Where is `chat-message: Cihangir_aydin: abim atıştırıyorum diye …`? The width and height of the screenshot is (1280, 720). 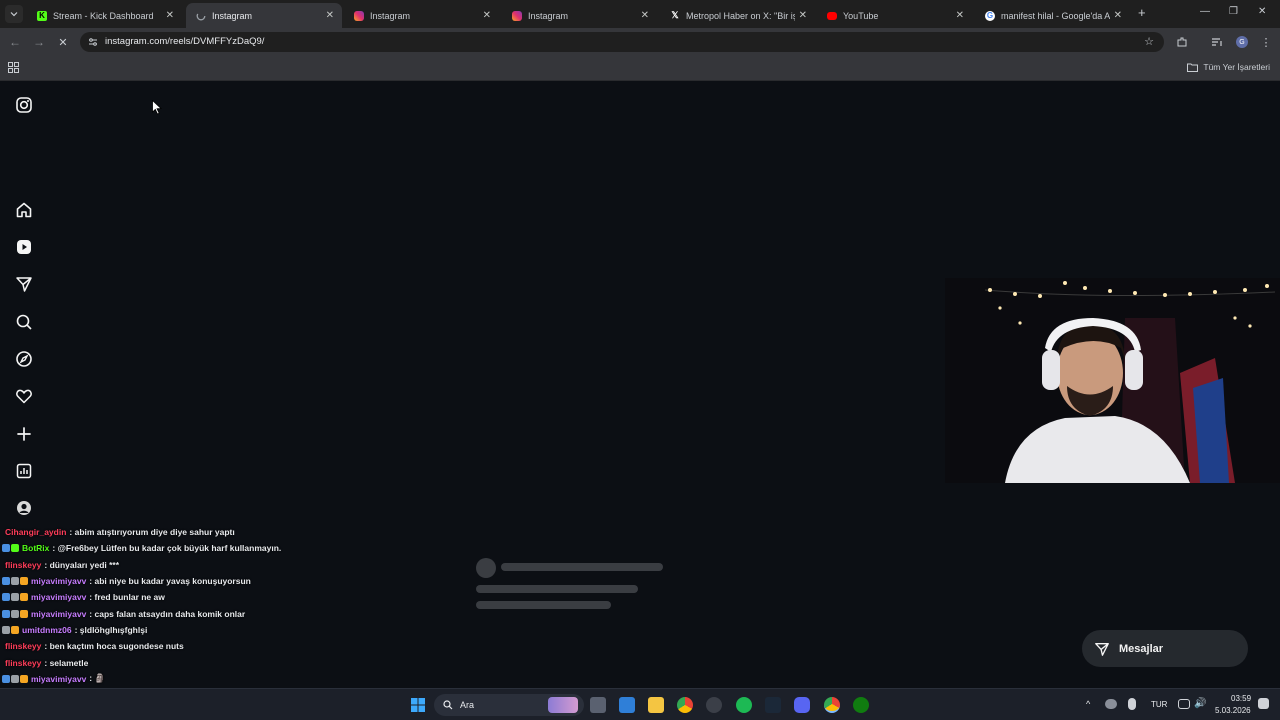
chat-message: Cihangir_aydin: abim atıştırıyorum diye … is located at coordinates (160, 532).